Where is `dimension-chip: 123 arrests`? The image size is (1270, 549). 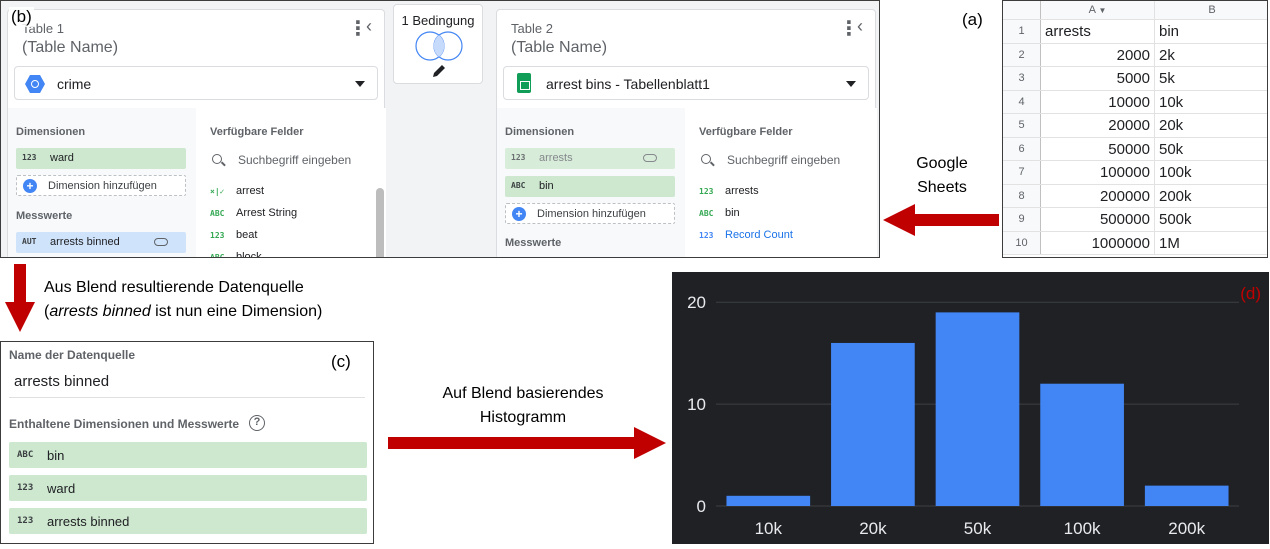
dimension-chip: 123 arrests is located at coordinates (590, 158).